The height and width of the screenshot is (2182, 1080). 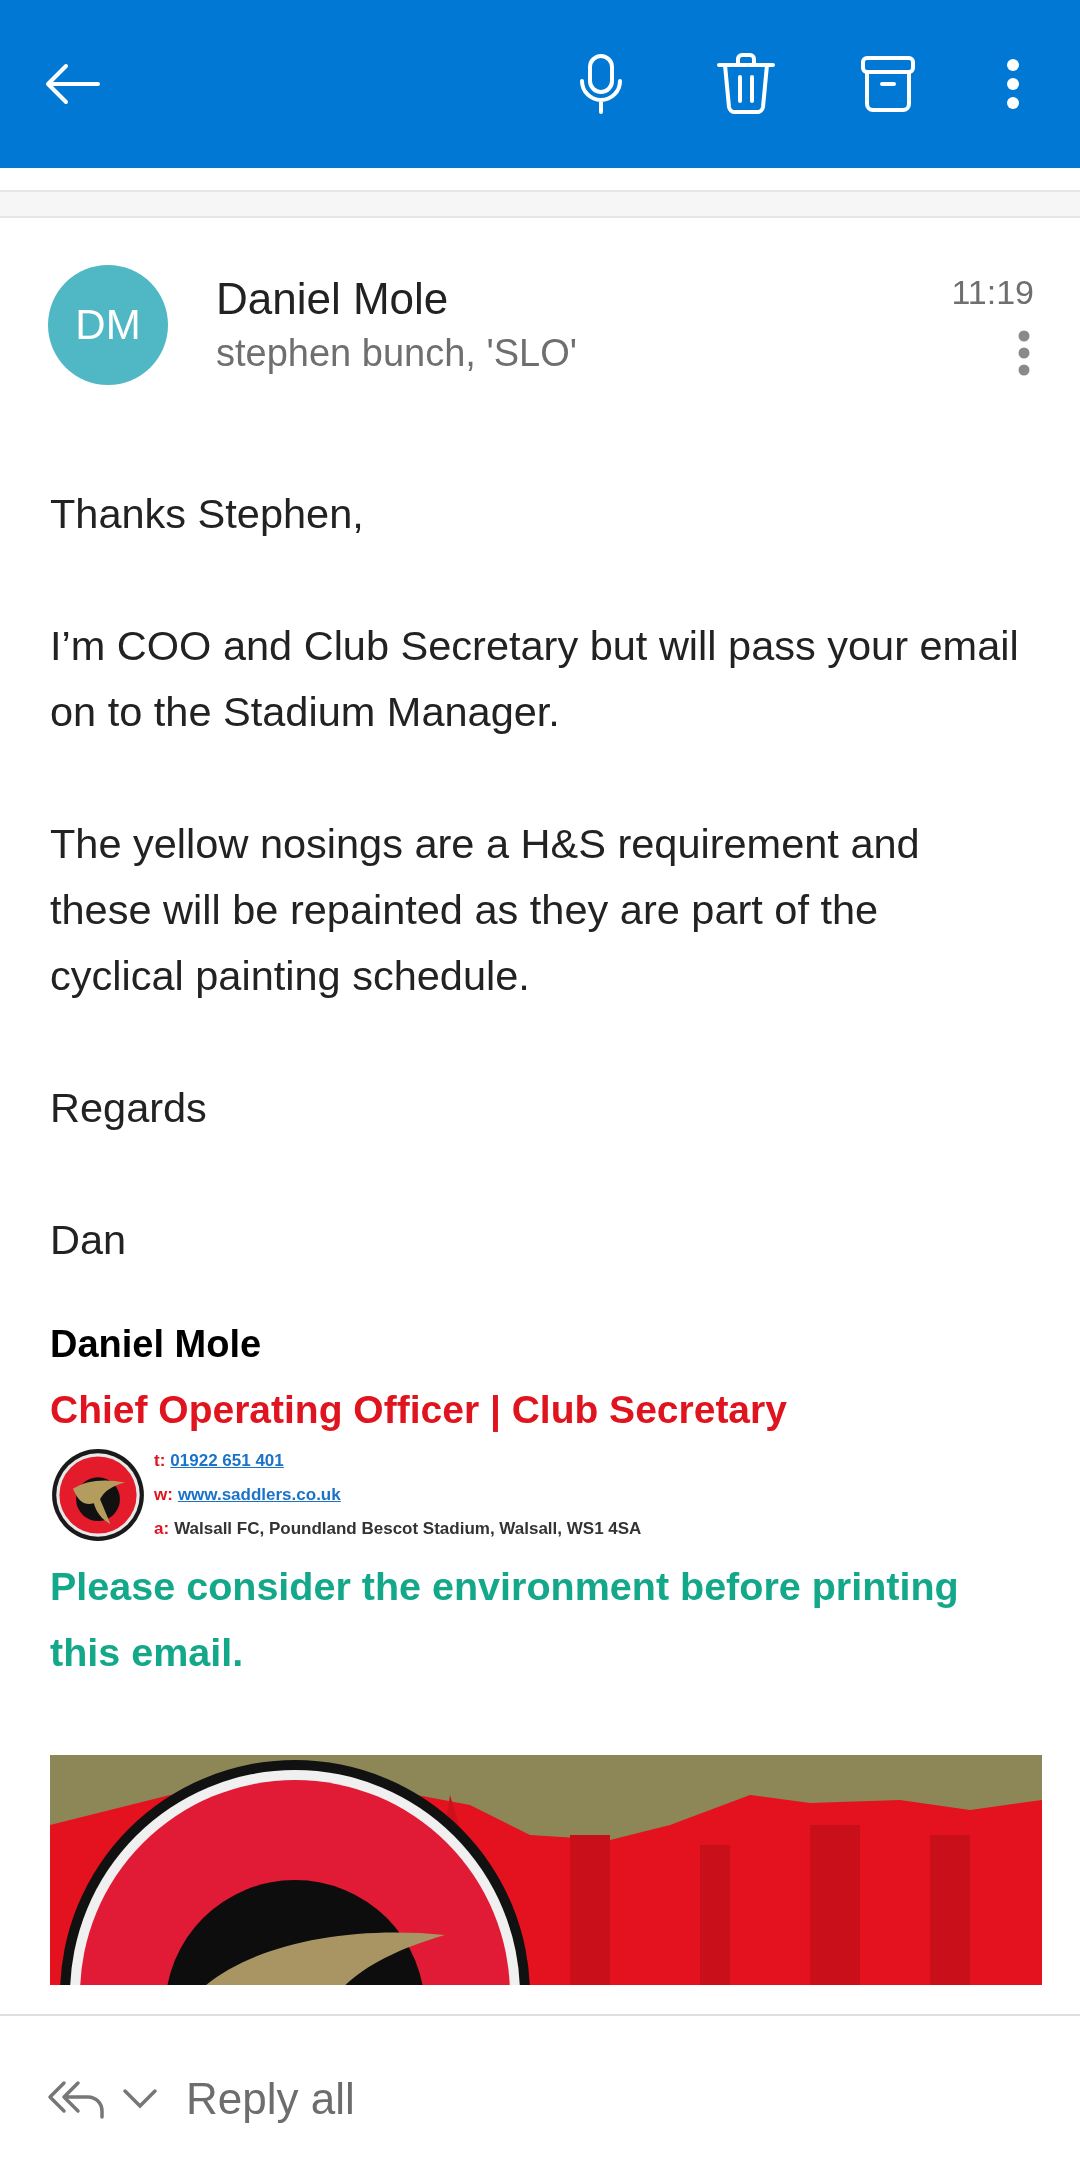 What do you see at coordinates (108, 325) in the screenshot?
I see `avatar: DM` at bounding box center [108, 325].